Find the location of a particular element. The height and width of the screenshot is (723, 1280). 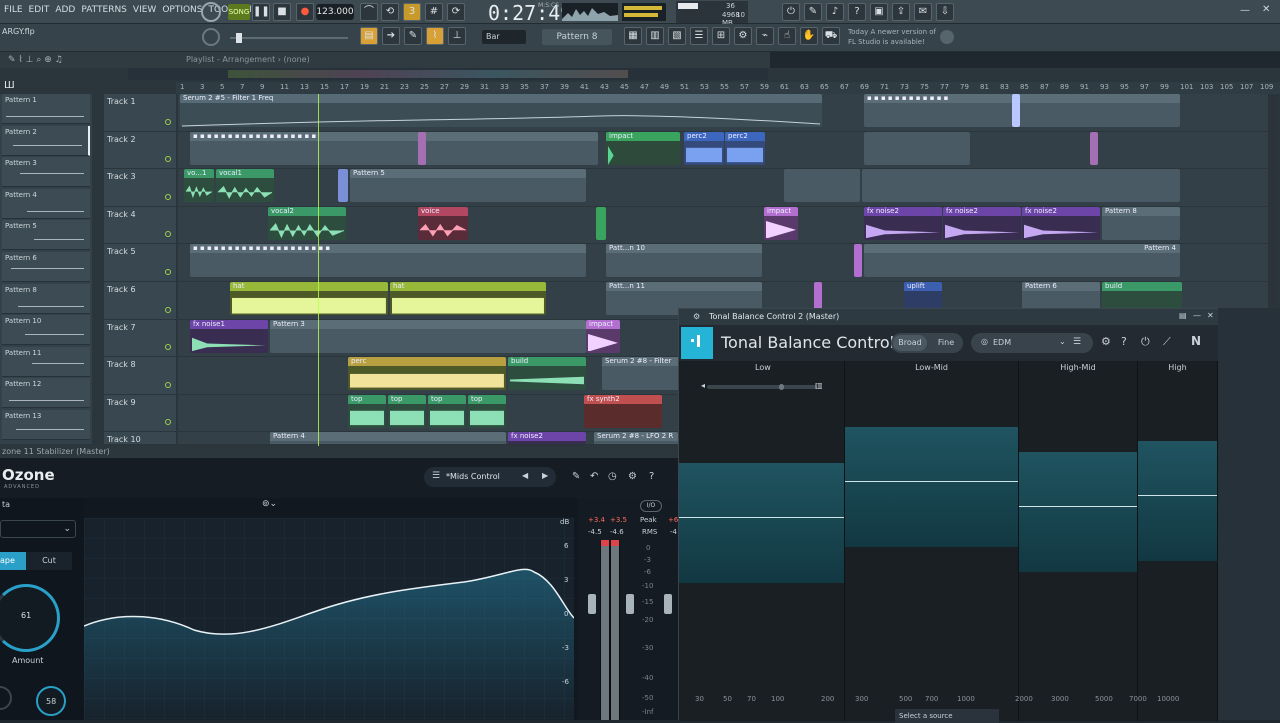

perc2-clip: perc2 is located at coordinates (704, 148).